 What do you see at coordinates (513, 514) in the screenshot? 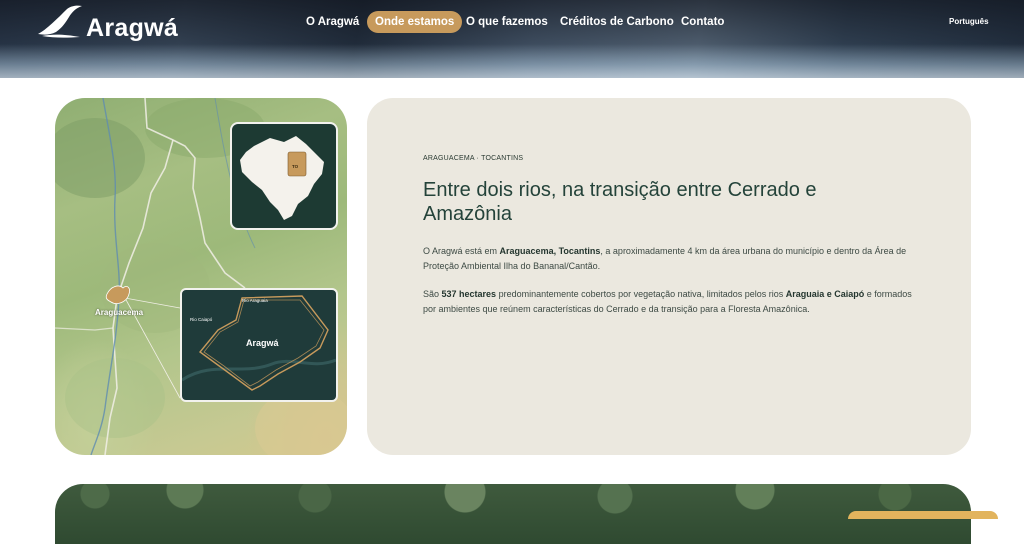
I see `forest-banner-image` at bounding box center [513, 514].